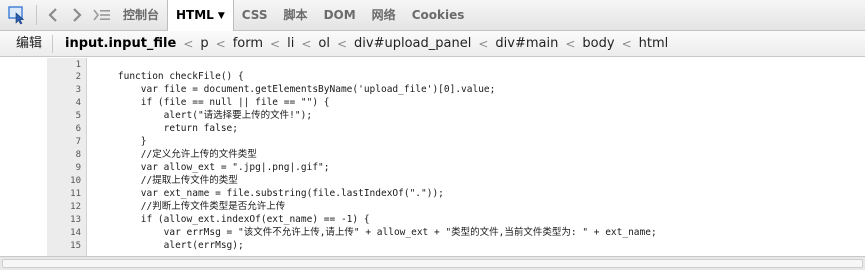 This screenshot has height=270, width=865. What do you see at coordinates (526, 43) in the screenshot?
I see `breadcrumb-item: div#main` at bounding box center [526, 43].